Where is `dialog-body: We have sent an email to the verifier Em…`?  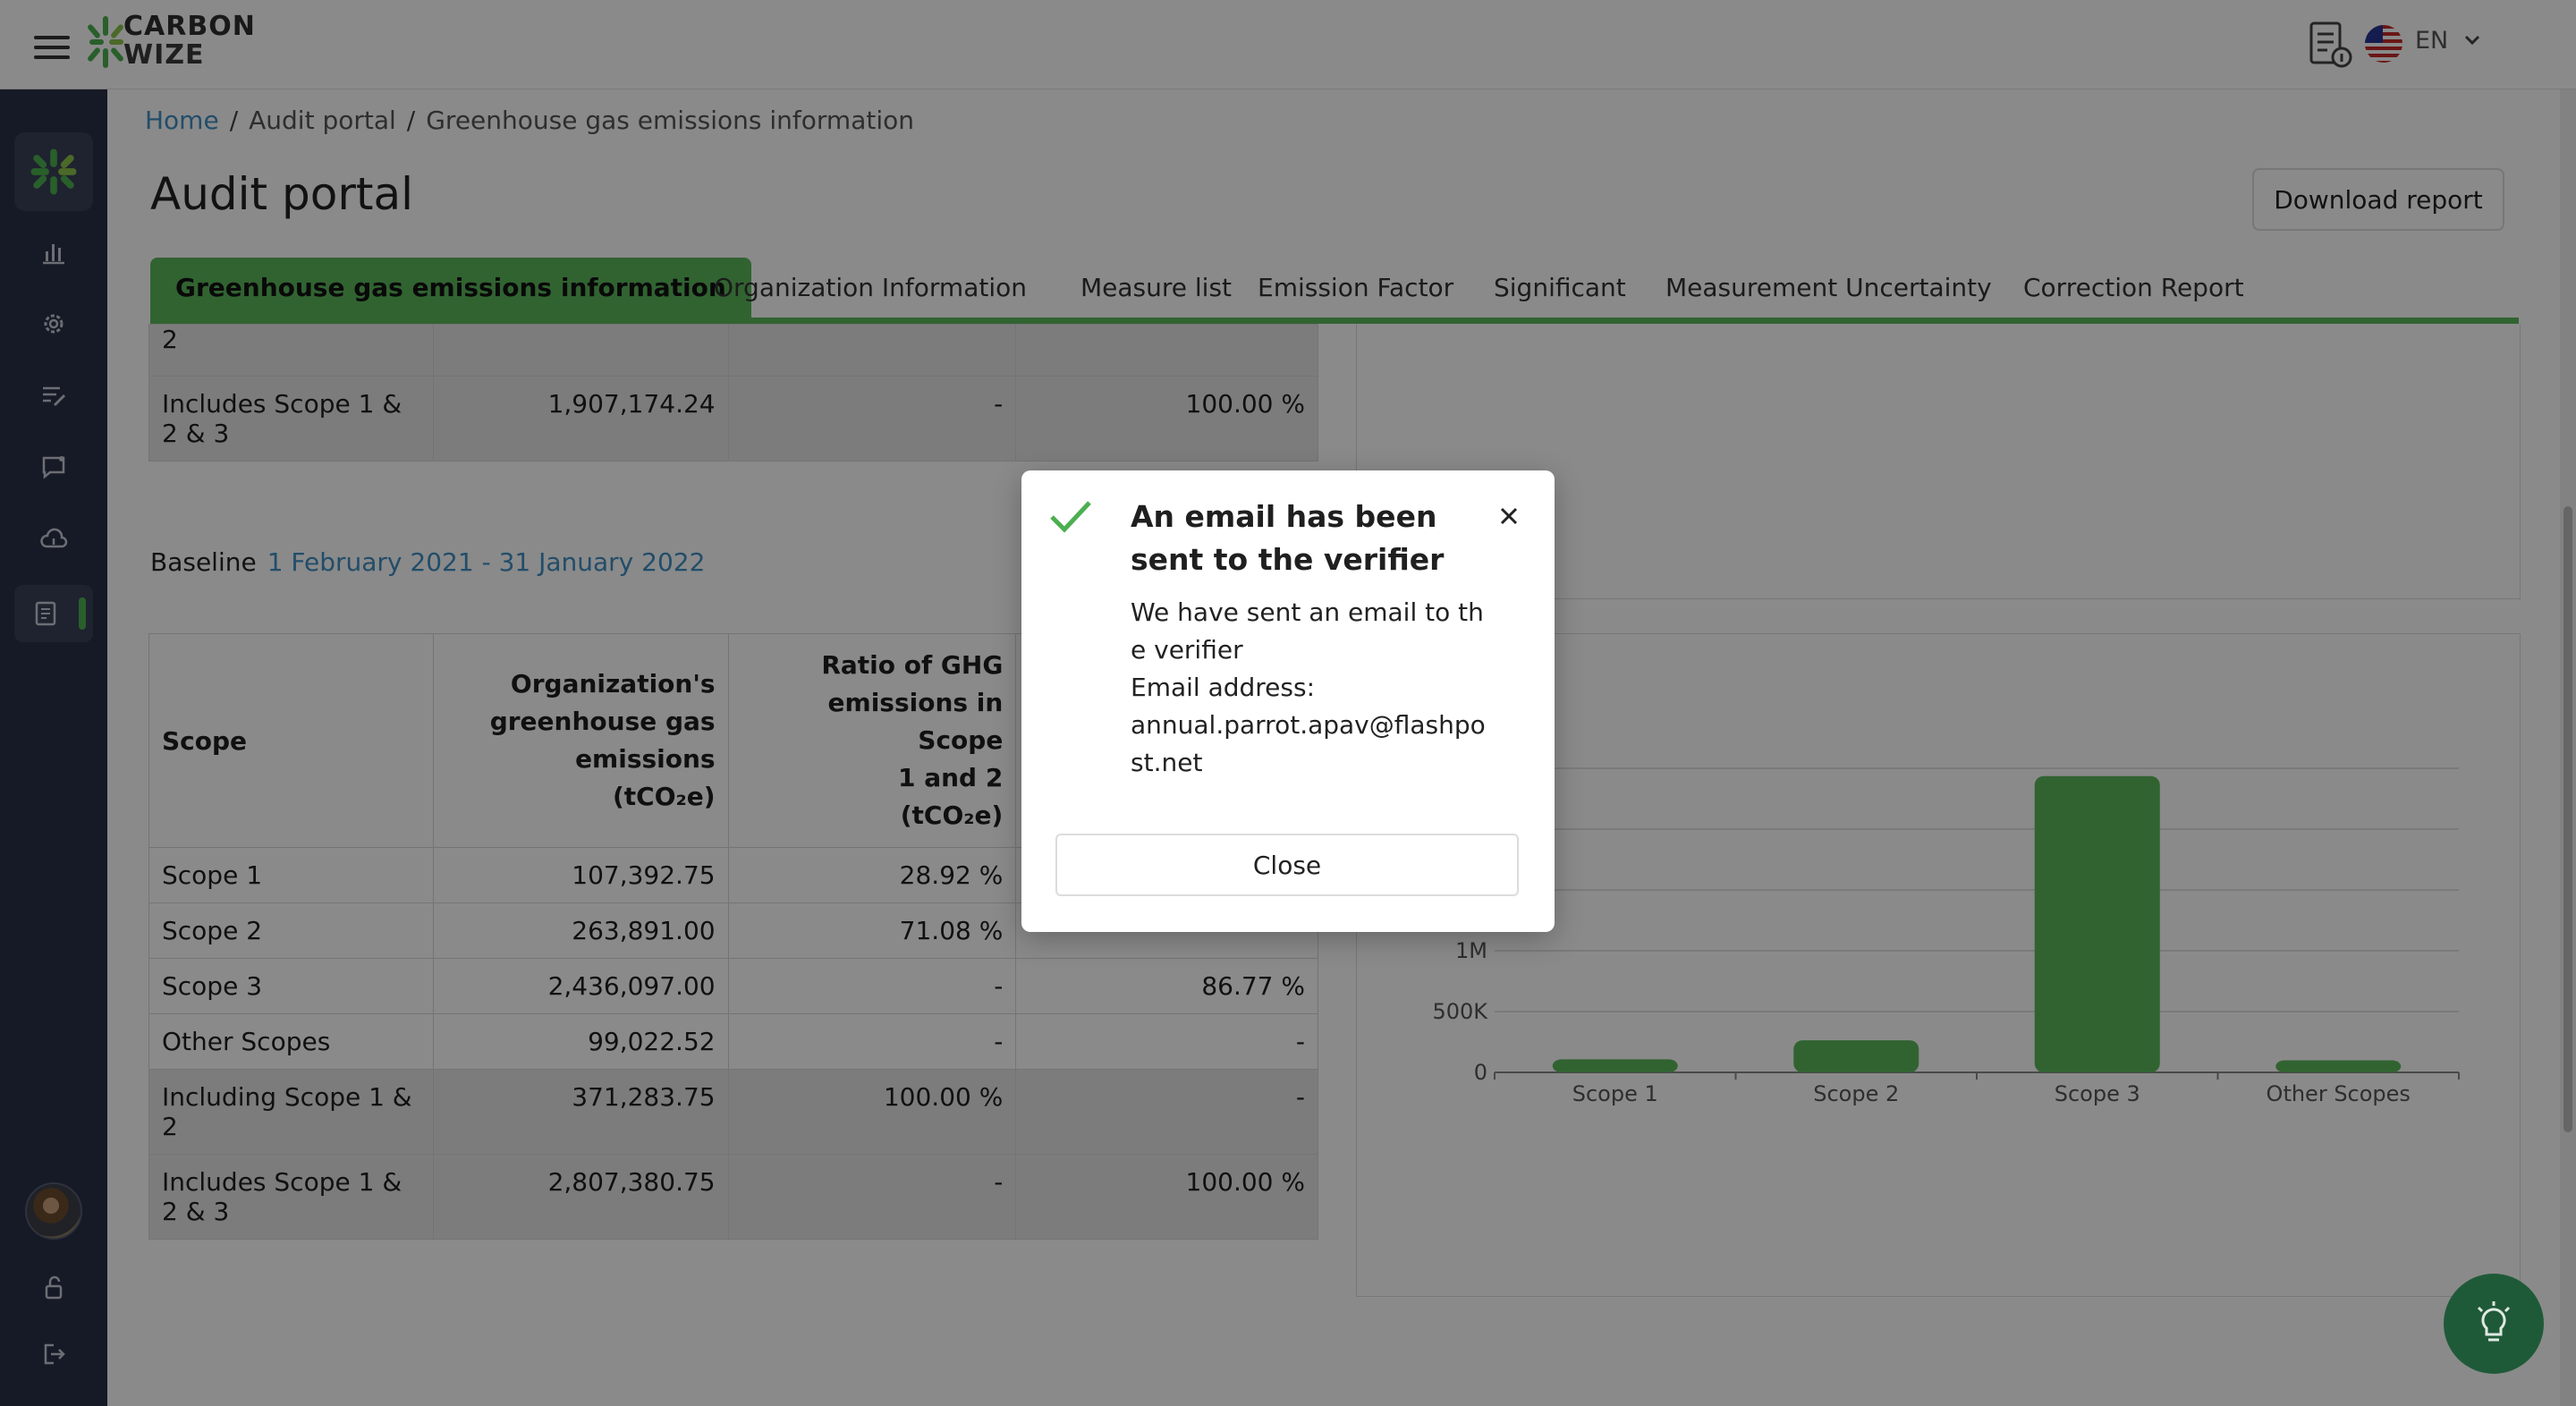
dialog-body: We have sent an email to the verifier Em… is located at coordinates (1309, 688).